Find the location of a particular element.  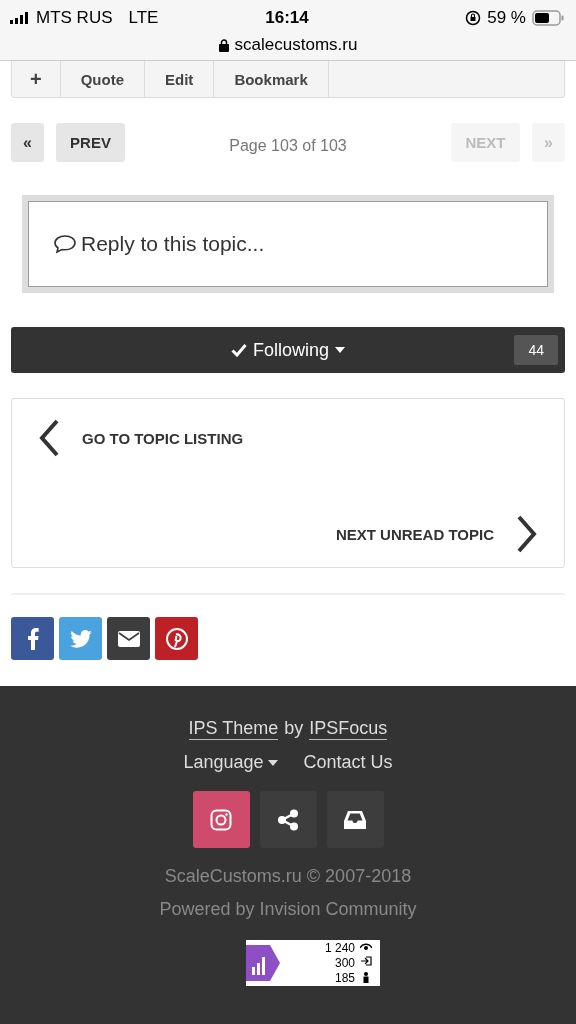

bird-icon is located at coordinates (80, 638).